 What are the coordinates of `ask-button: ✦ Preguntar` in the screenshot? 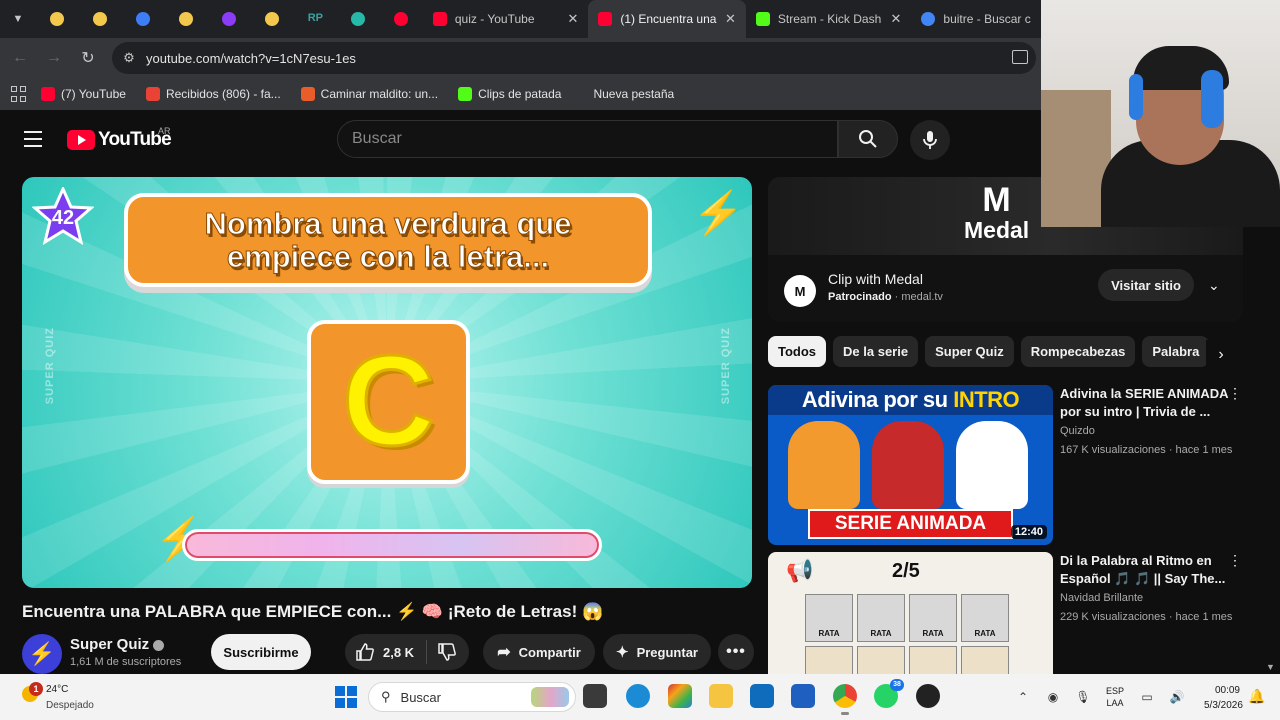 It's located at (657, 652).